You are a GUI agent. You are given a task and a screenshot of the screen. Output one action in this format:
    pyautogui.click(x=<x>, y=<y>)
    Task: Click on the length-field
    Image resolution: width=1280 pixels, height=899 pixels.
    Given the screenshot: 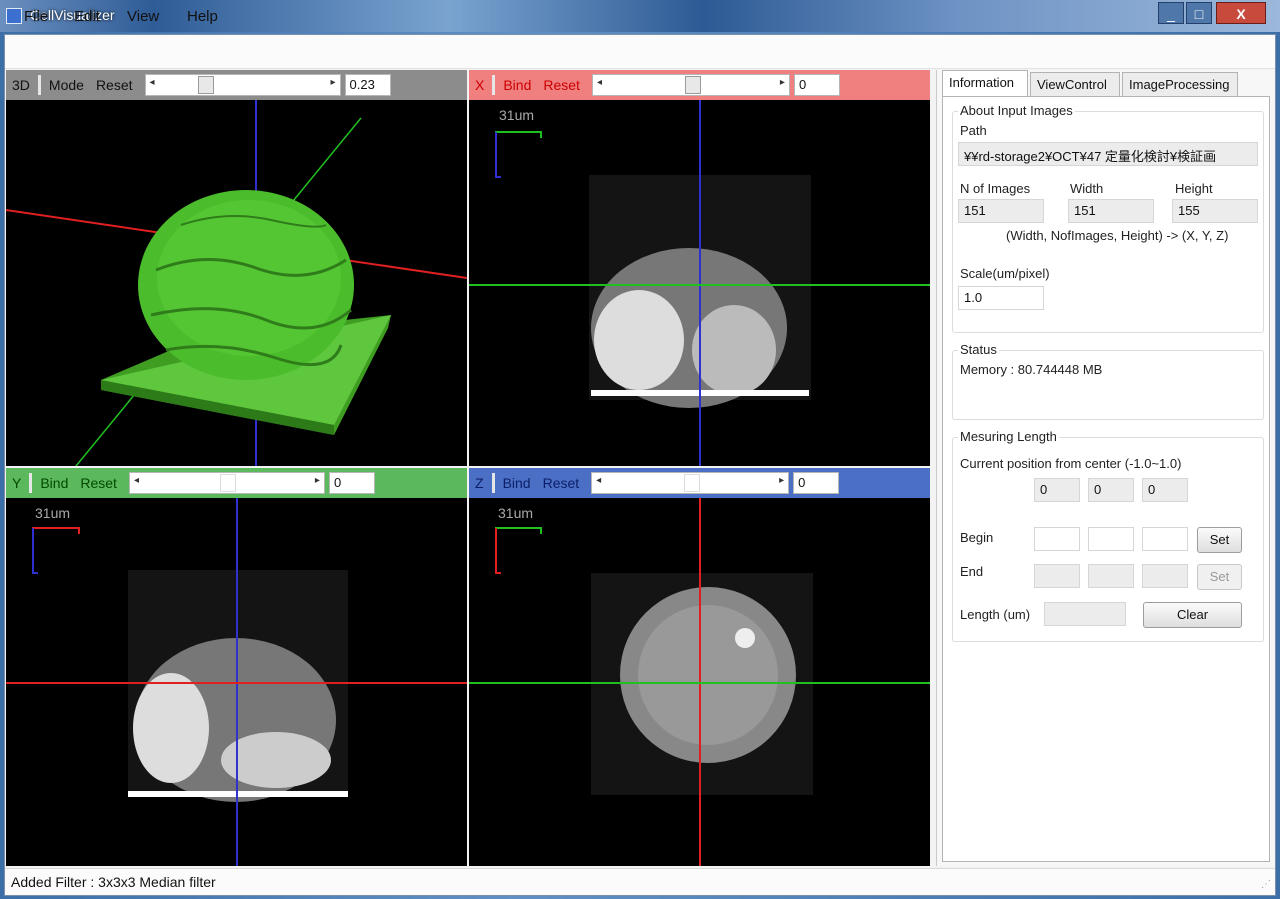 What is the action you would take?
    pyautogui.click(x=1085, y=614)
    